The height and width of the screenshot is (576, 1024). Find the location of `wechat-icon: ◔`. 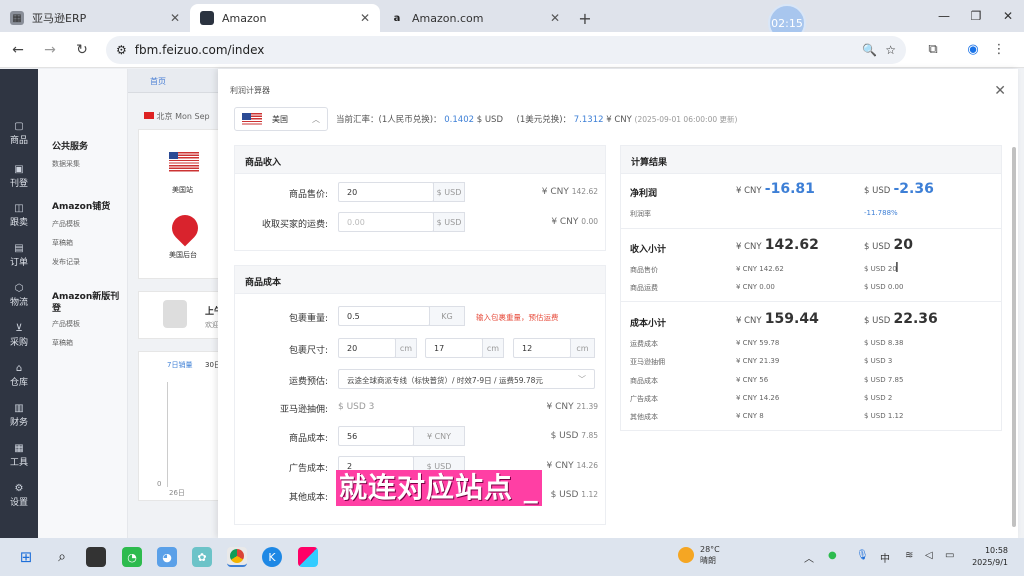

wechat-icon: ◔ is located at coordinates (132, 557).